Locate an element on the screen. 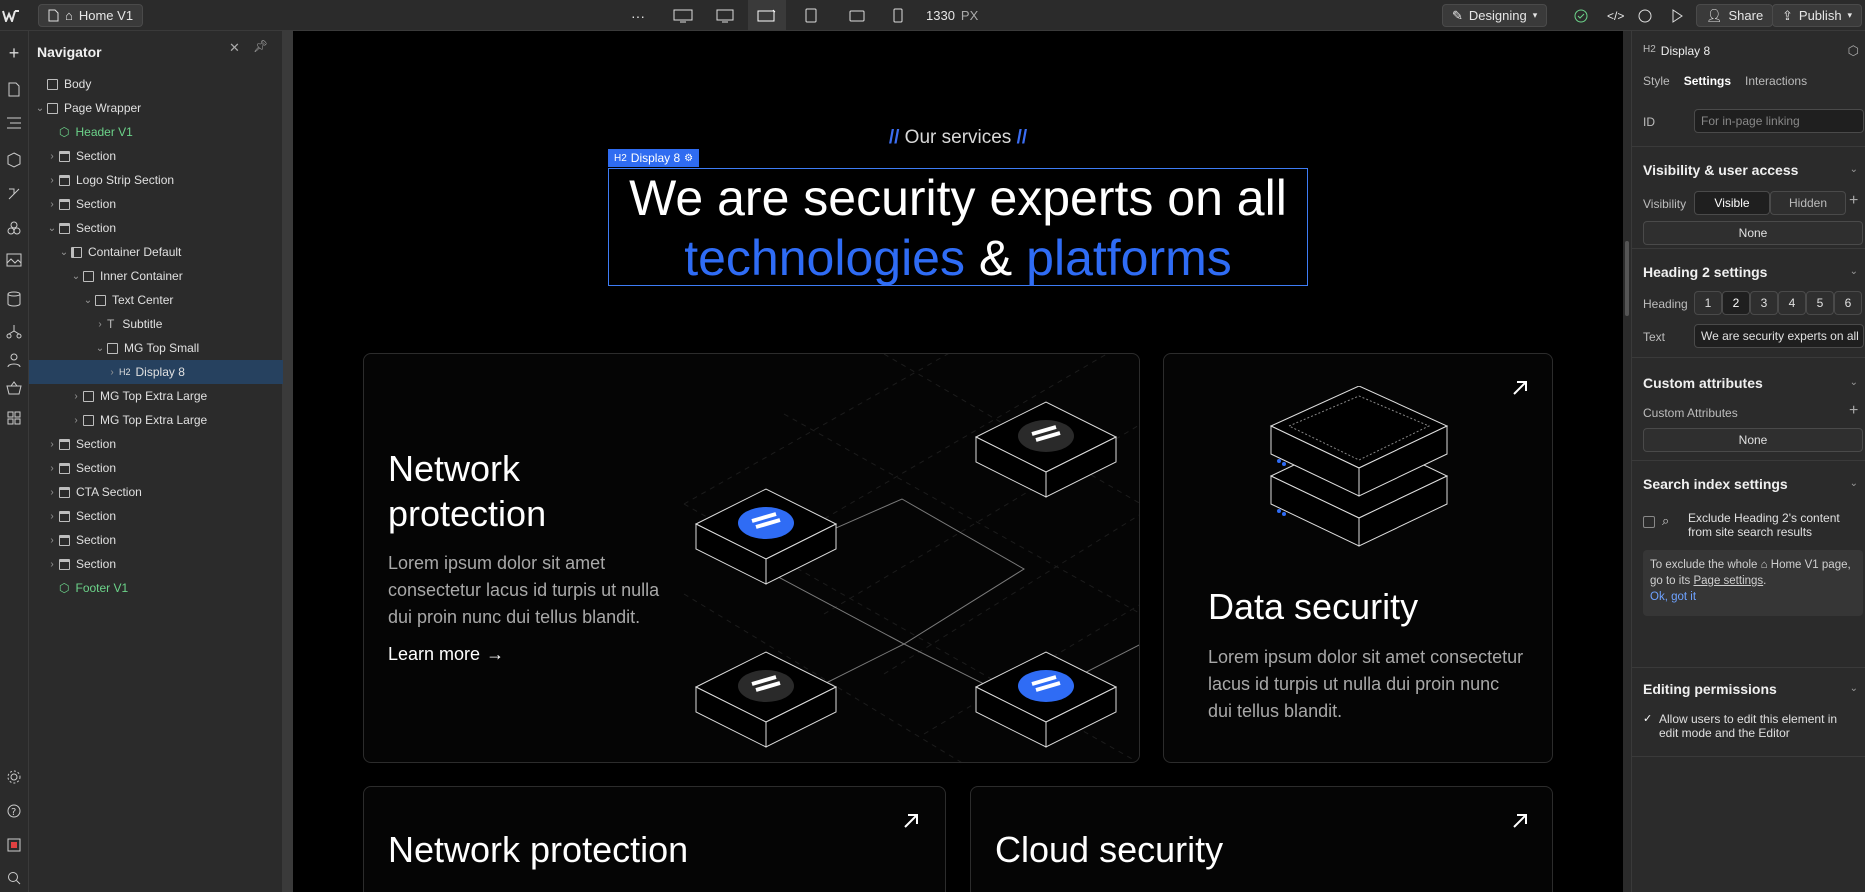 This screenshot has height=892, width=1865. heading-level-4: 4 is located at coordinates (1792, 303).